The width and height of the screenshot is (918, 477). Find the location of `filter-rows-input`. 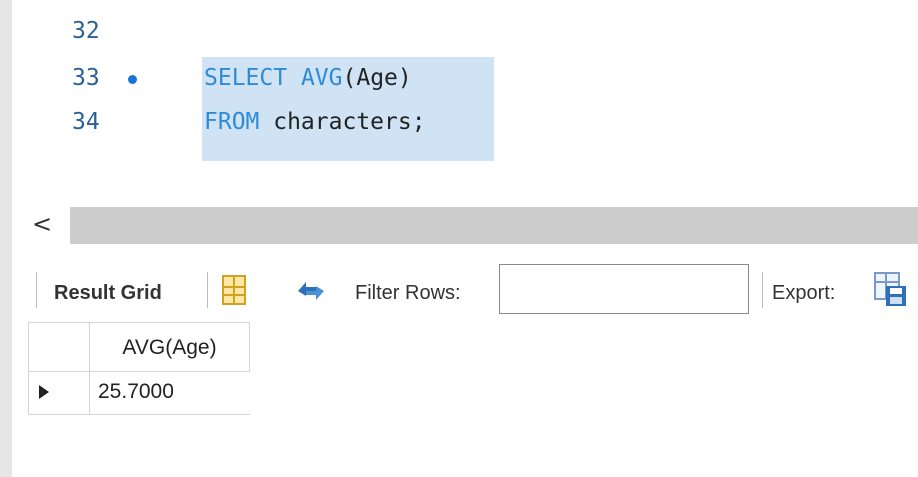

filter-rows-input is located at coordinates (624, 289).